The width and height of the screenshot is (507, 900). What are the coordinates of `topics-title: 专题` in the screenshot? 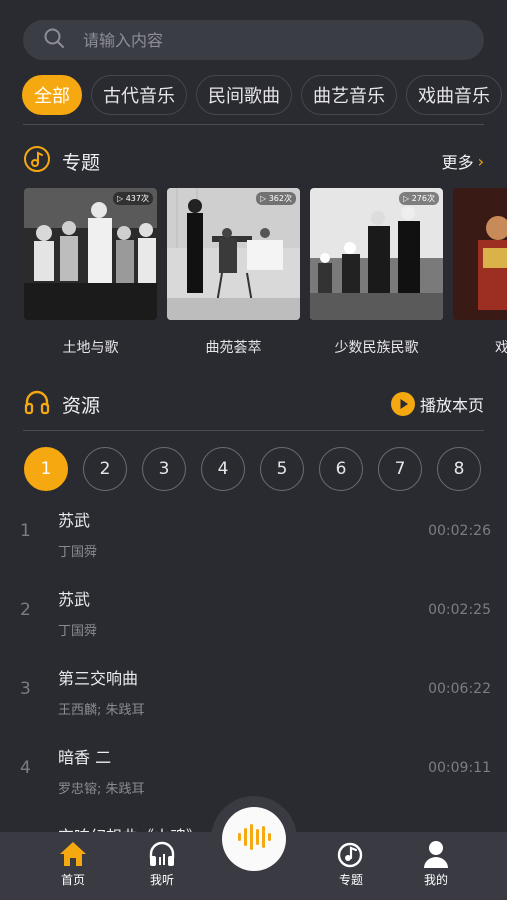 It's located at (81, 162).